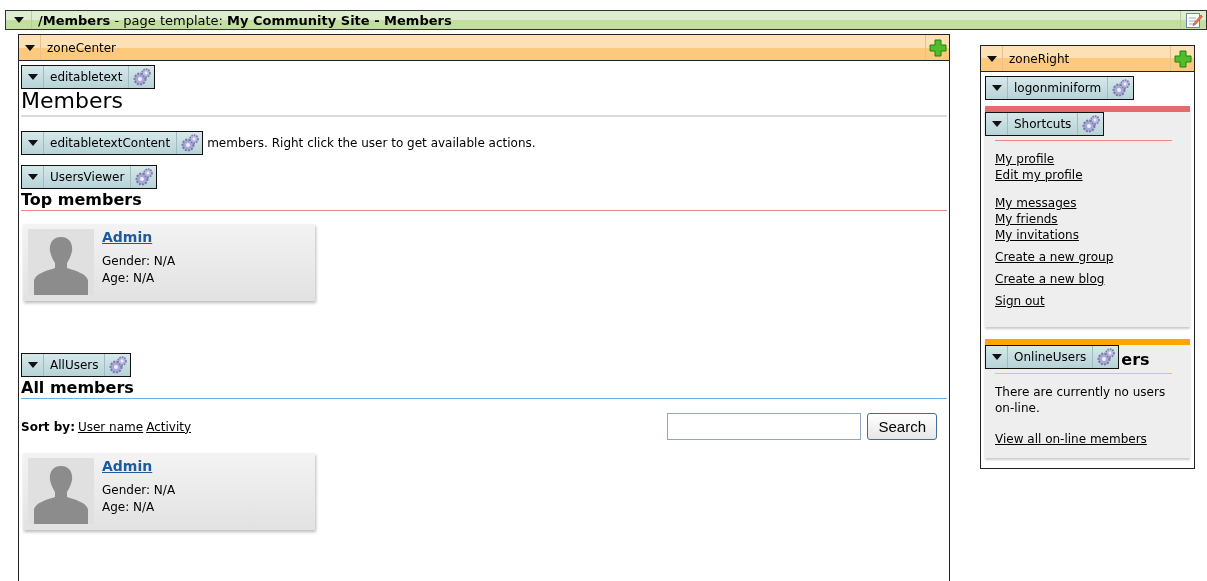 Image resolution: width=1207 pixels, height=581 pixels. What do you see at coordinates (110, 143) in the screenshot?
I see `webpart-name: editabletextContent` at bounding box center [110, 143].